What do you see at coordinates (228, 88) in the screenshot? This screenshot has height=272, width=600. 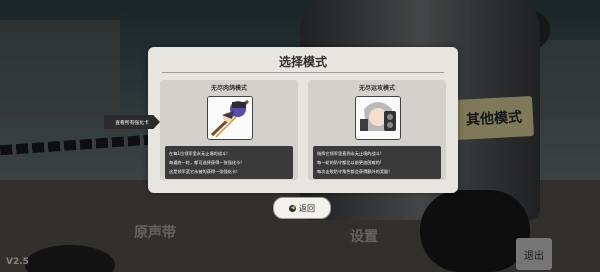 I see `mode-title: 无尽肉鸽模式` at bounding box center [228, 88].